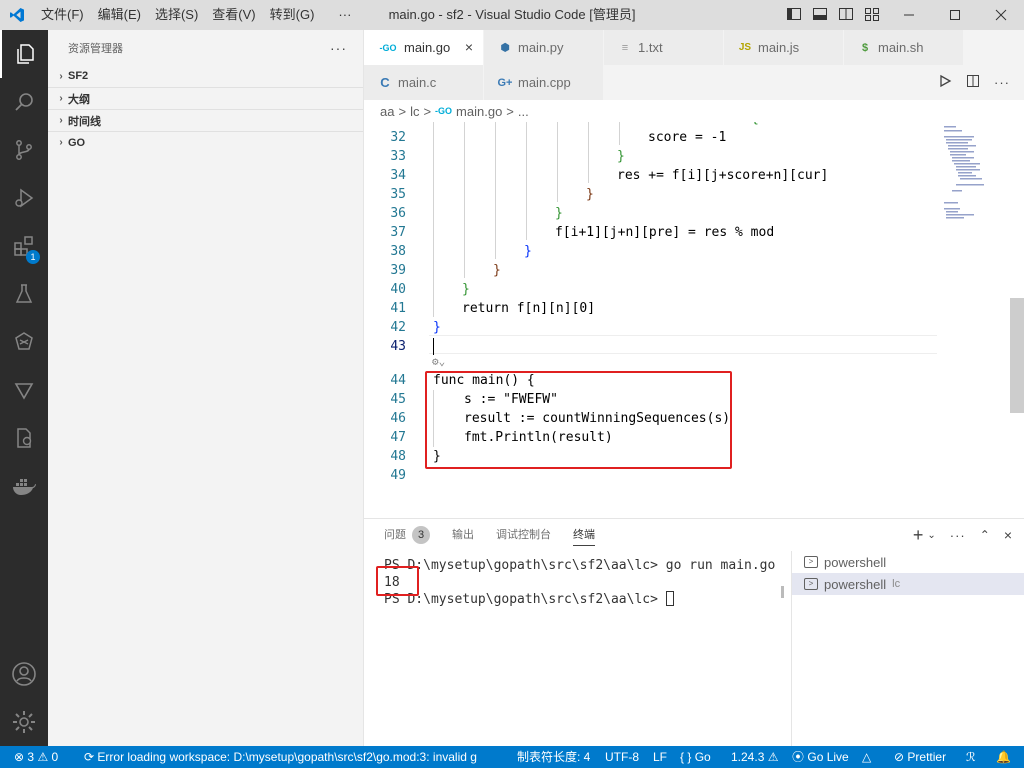 This screenshot has height=768, width=1024. What do you see at coordinates (669, 598) in the screenshot?
I see `terminal-cursor` at bounding box center [669, 598].